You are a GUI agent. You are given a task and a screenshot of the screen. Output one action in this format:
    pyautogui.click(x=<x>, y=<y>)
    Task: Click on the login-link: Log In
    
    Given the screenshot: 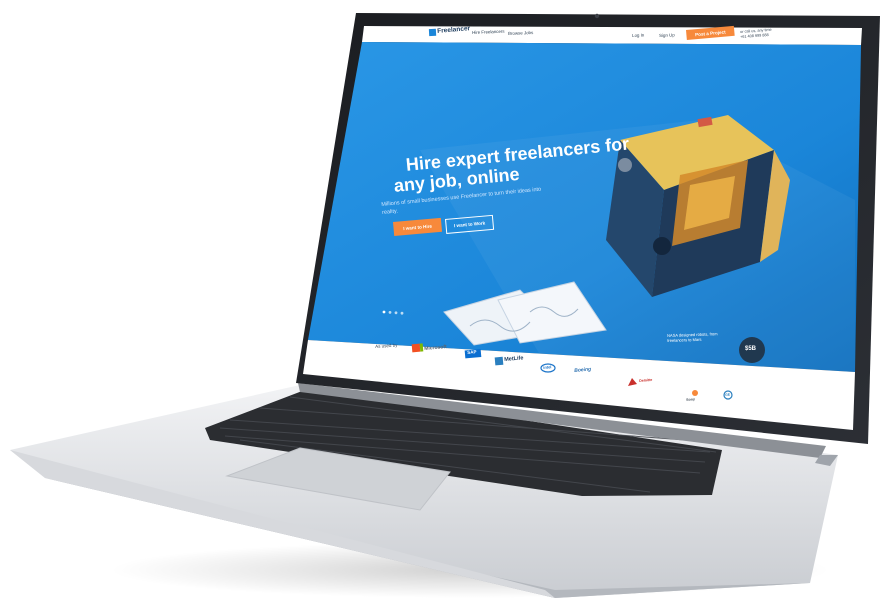 What is the action you would take?
    pyautogui.click(x=638, y=35)
    